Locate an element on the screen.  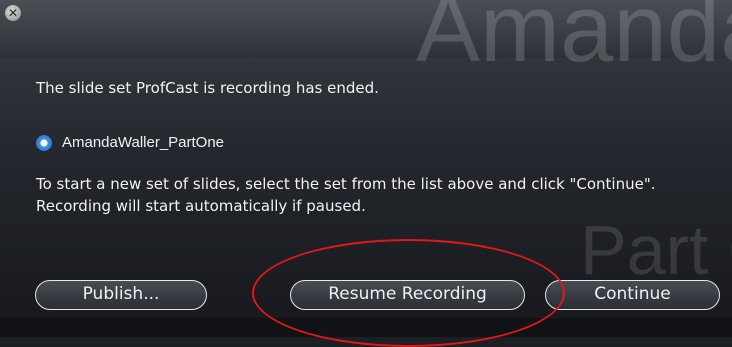
background-slide-subtitle: Part C is located at coordinates (656, 250).